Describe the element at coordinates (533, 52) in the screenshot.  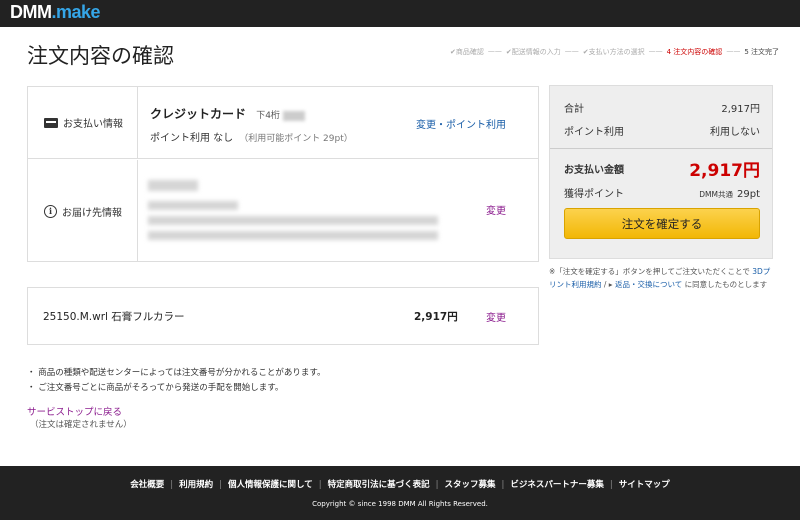
I see `checkout-step: ✔配送情報の入力` at that location.